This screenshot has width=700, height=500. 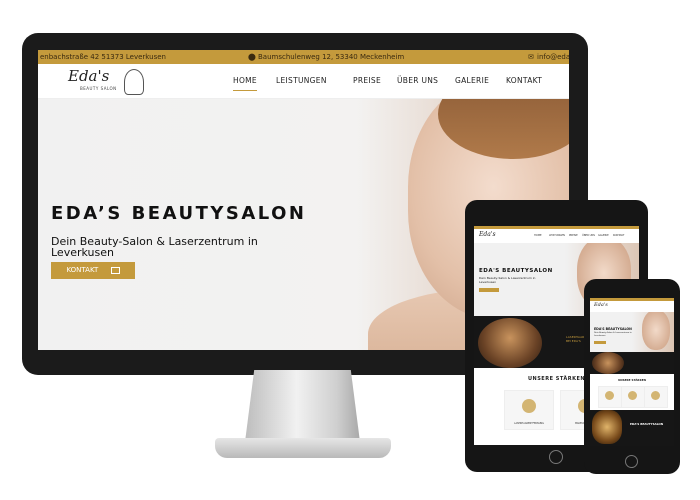 I want to click on address-center: Baumschulenweg 12, 53340 Meckenheim, so click(x=331, y=57).